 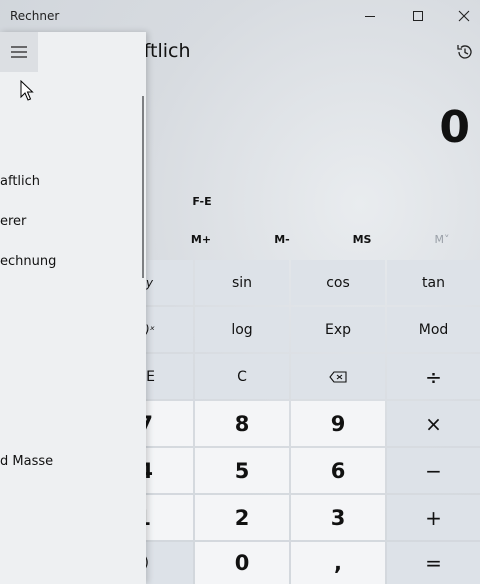 What do you see at coordinates (338, 470) in the screenshot?
I see `key-6: 6` at bounding box center [338, 470].